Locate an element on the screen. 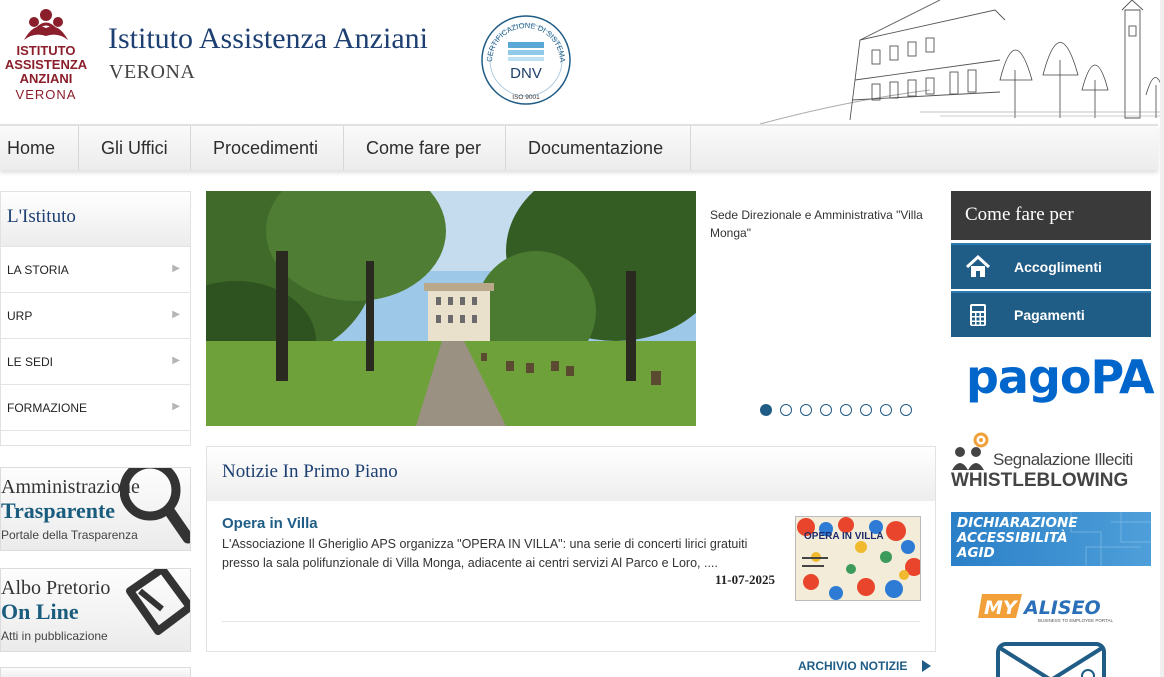  myaliseo-logo: MY ALISEO BUSINESS TO EMPLOYEE PORTAL is located at coordinates (1053, 607).